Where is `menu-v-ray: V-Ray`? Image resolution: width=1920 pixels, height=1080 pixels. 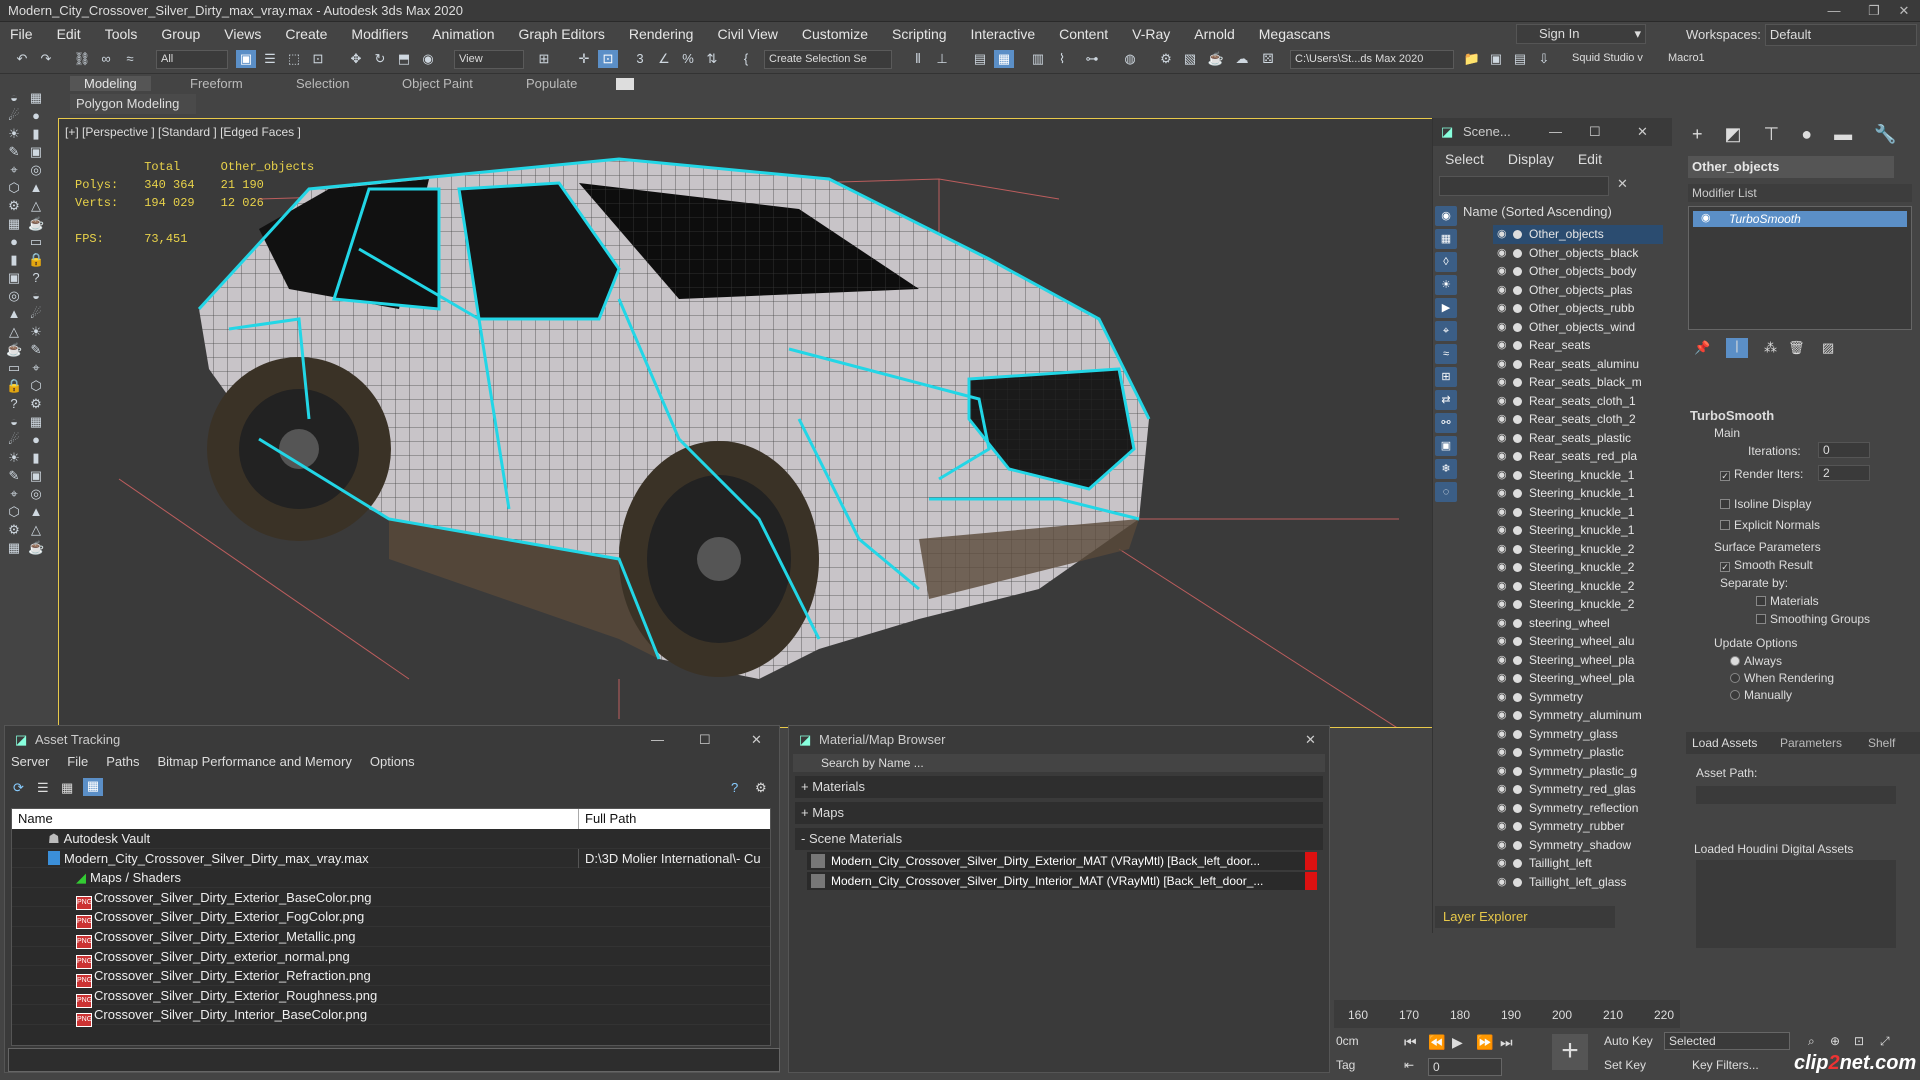 menu-v-ray: V-Ray is located at coordinates (1153, 34).